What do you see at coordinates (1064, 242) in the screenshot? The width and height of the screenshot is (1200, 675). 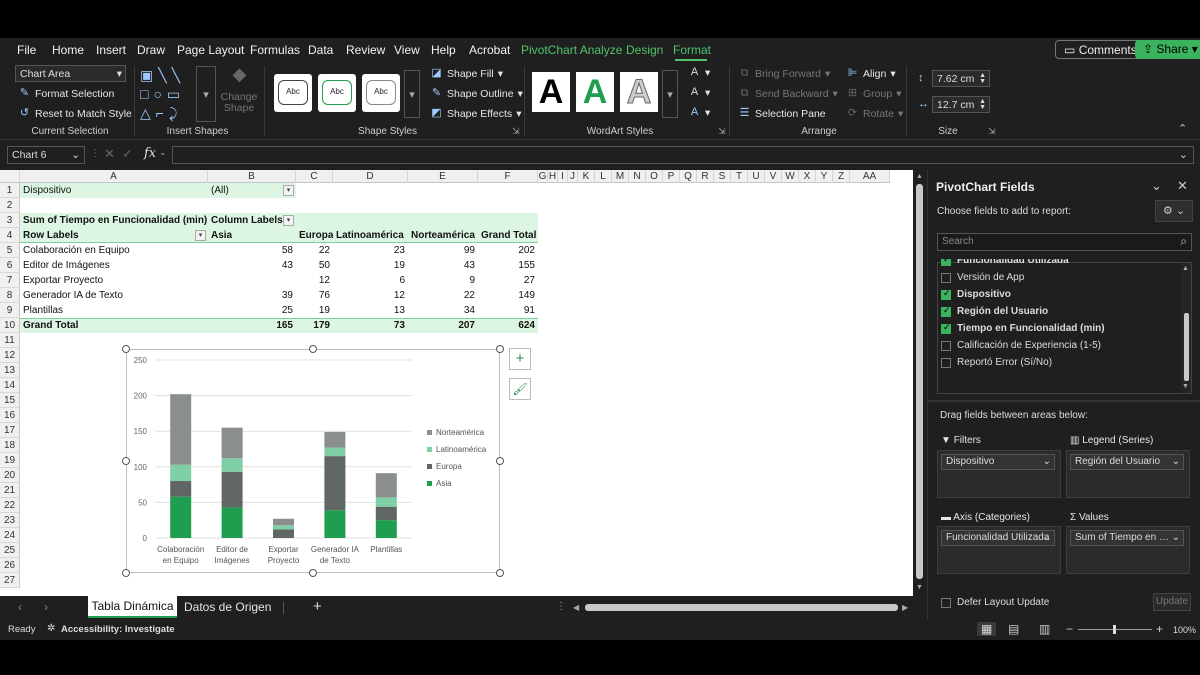 I see `field-search-input: Search ⌕` at bounding box center [1064, 242].